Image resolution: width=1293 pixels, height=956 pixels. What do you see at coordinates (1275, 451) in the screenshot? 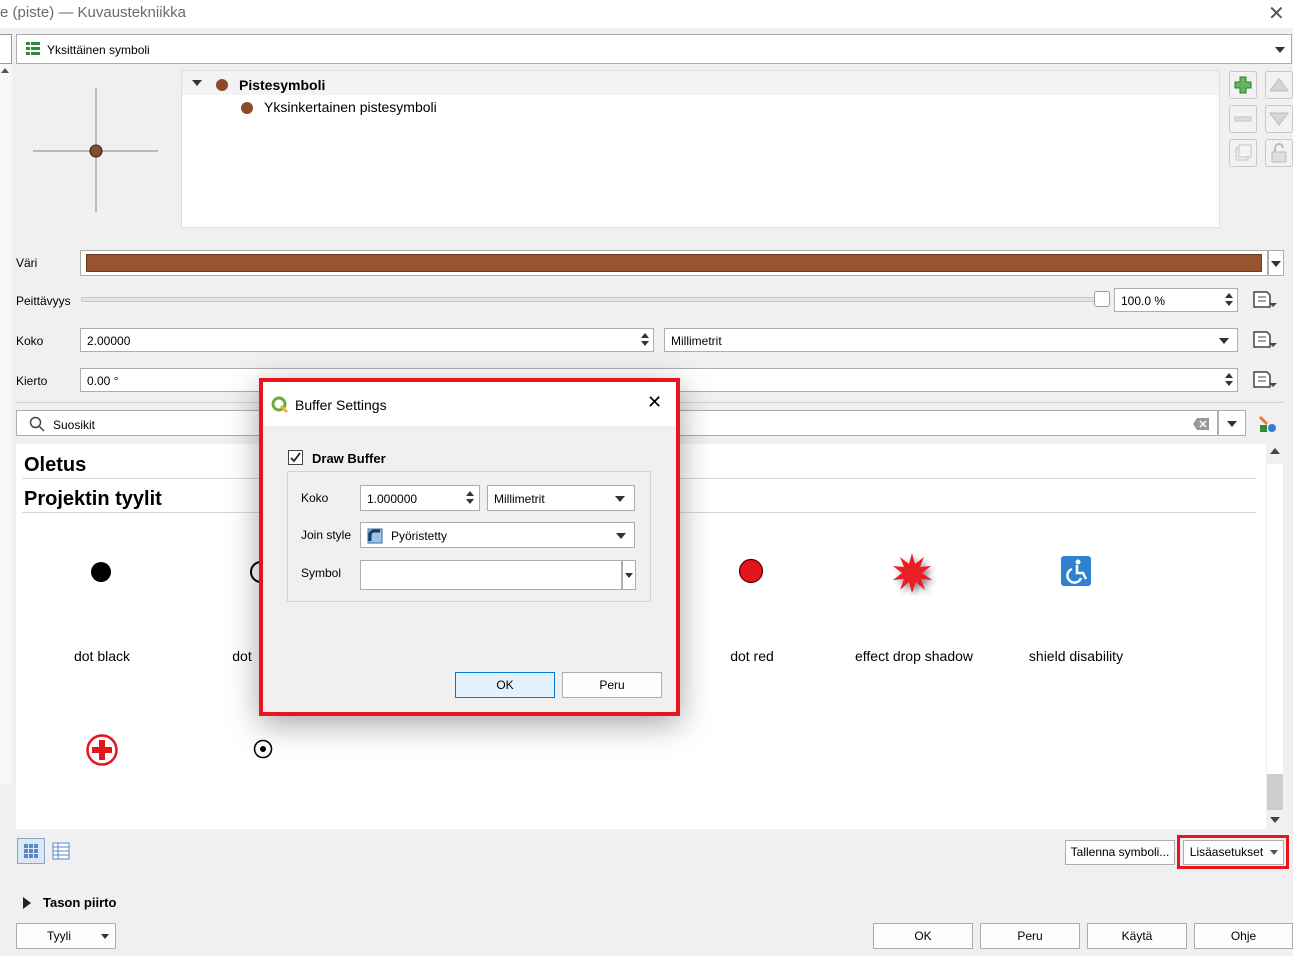
I see `scroll-up-icon` at bounding box center [1275, 451].